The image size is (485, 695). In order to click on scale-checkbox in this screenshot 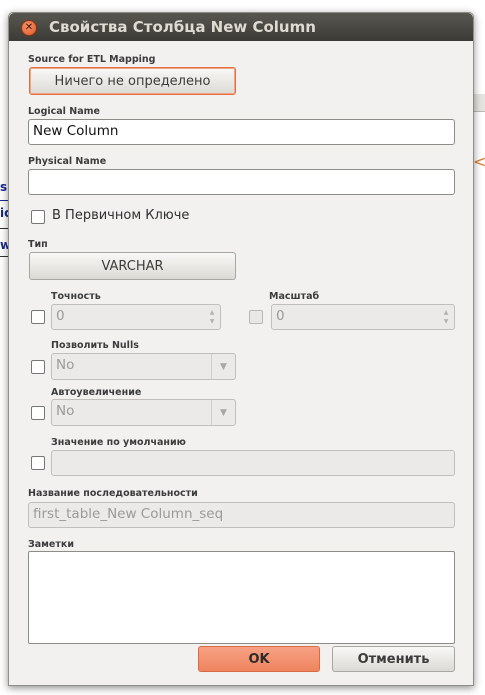, I will do `click(256, 317)`.